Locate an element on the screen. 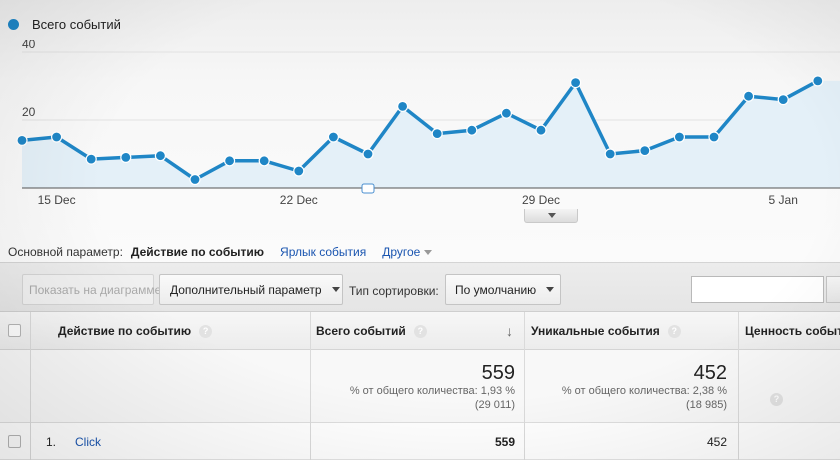 The image size is (840, 460). y-tick-label: 40 is located at coordinates (29, 45).